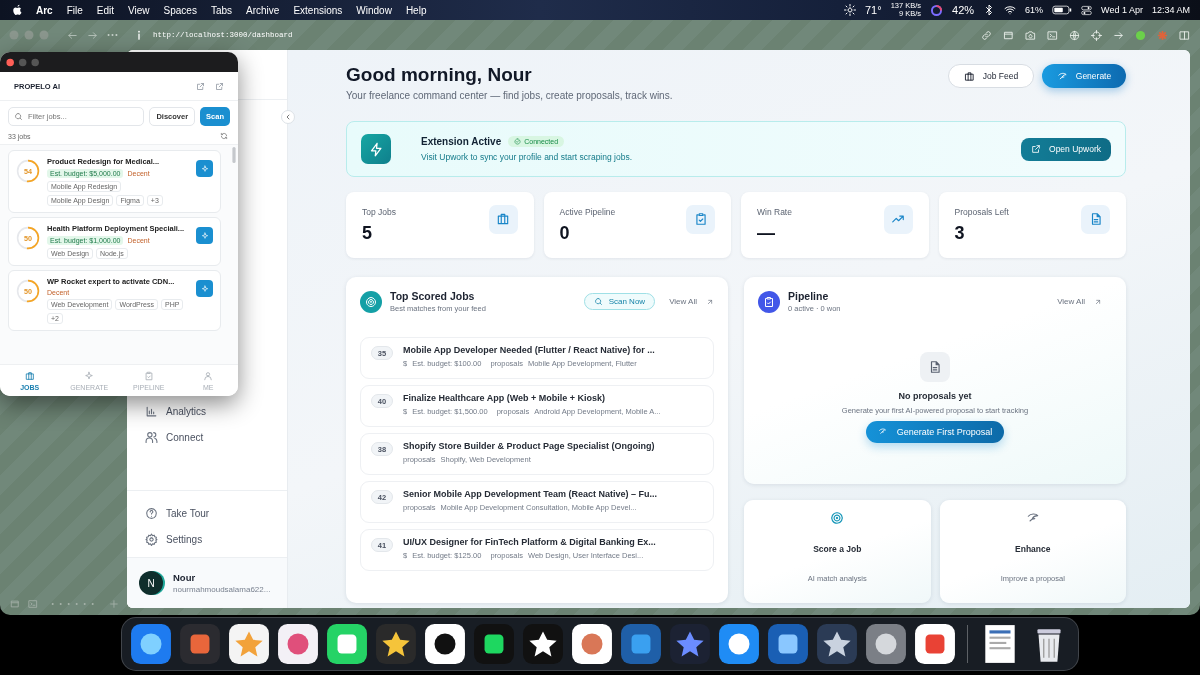 The width and height of the screenshot is (1200, 675). I want to click on sun-icon, so click(850, 10).